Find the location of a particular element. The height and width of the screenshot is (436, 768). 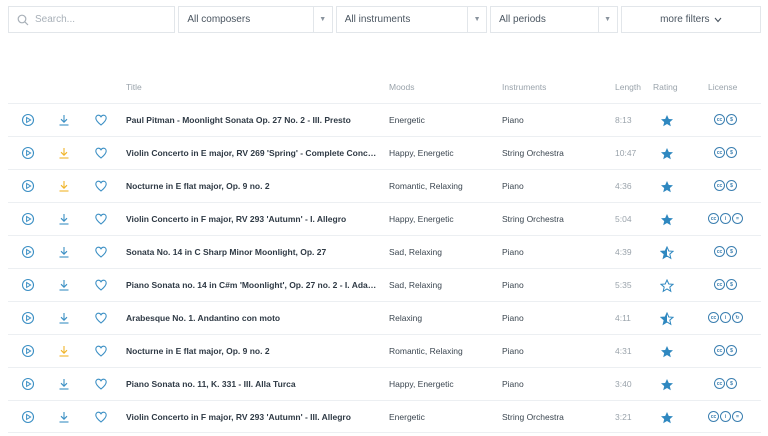

column-header-license: License is located at coordinates (722, 87).